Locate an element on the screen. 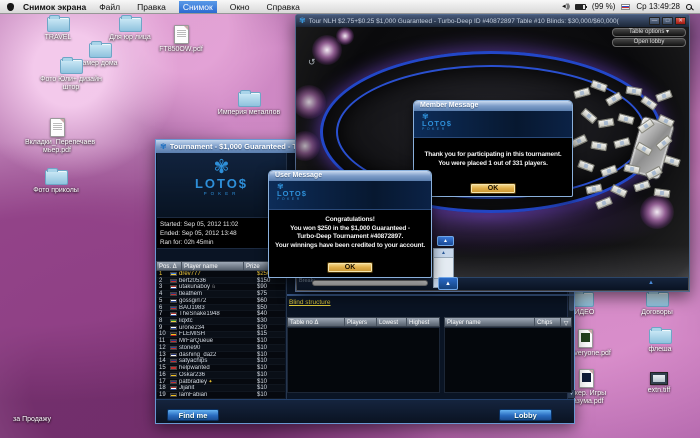  menu-clock: Ср 13:49:28 is located at coordinates (658, 6).